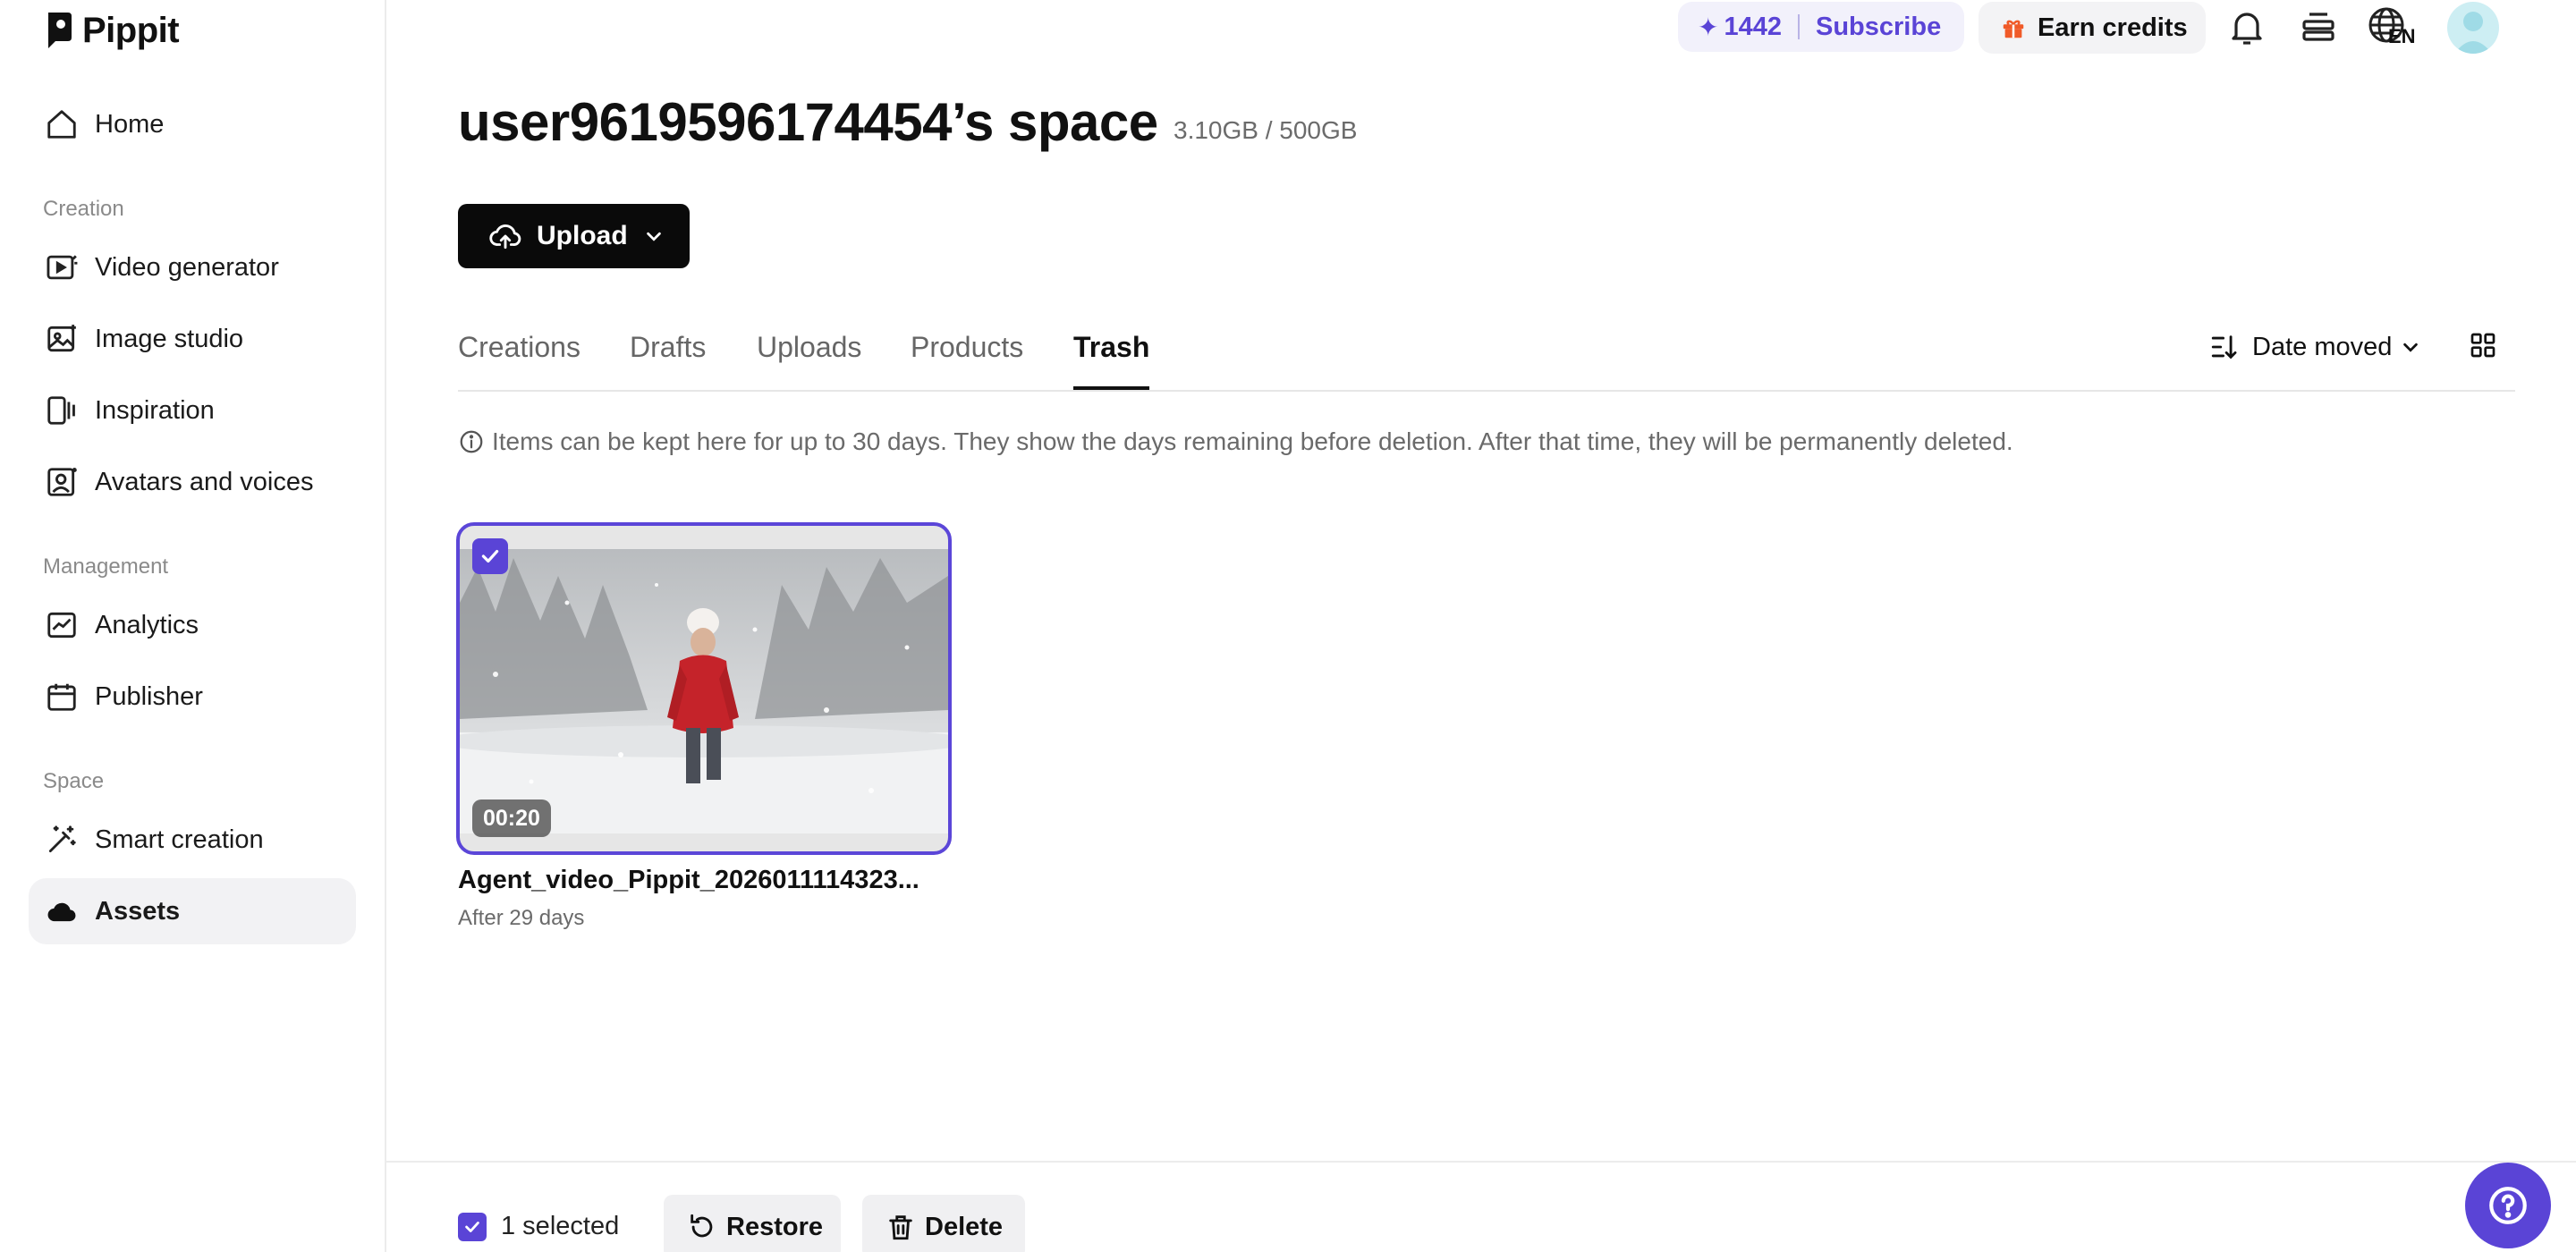 This screenshot has height=1252, width=2576. I want to click on restore-icon, so click(702, 1226).